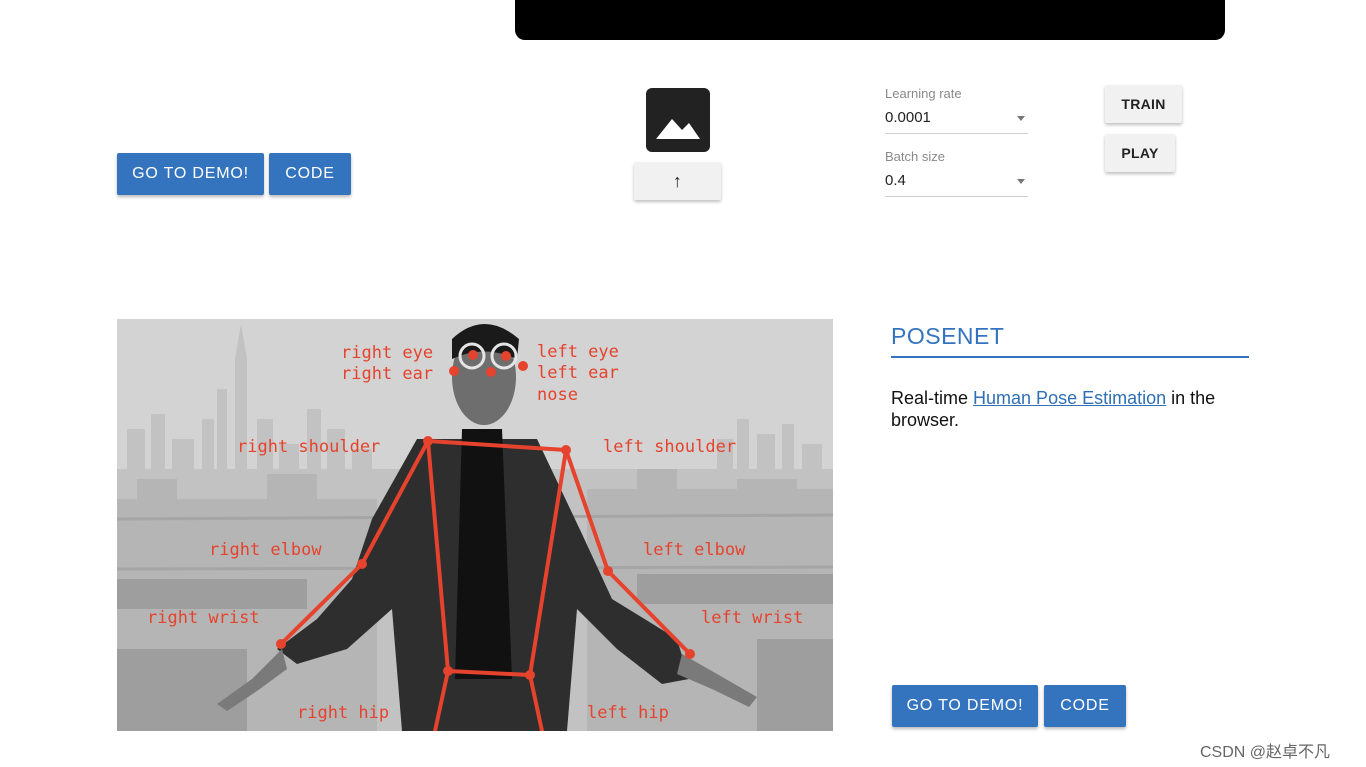 The image size is (1366, 767). I want to click on learning-rate-label: Learning rate, so click(923, 93).